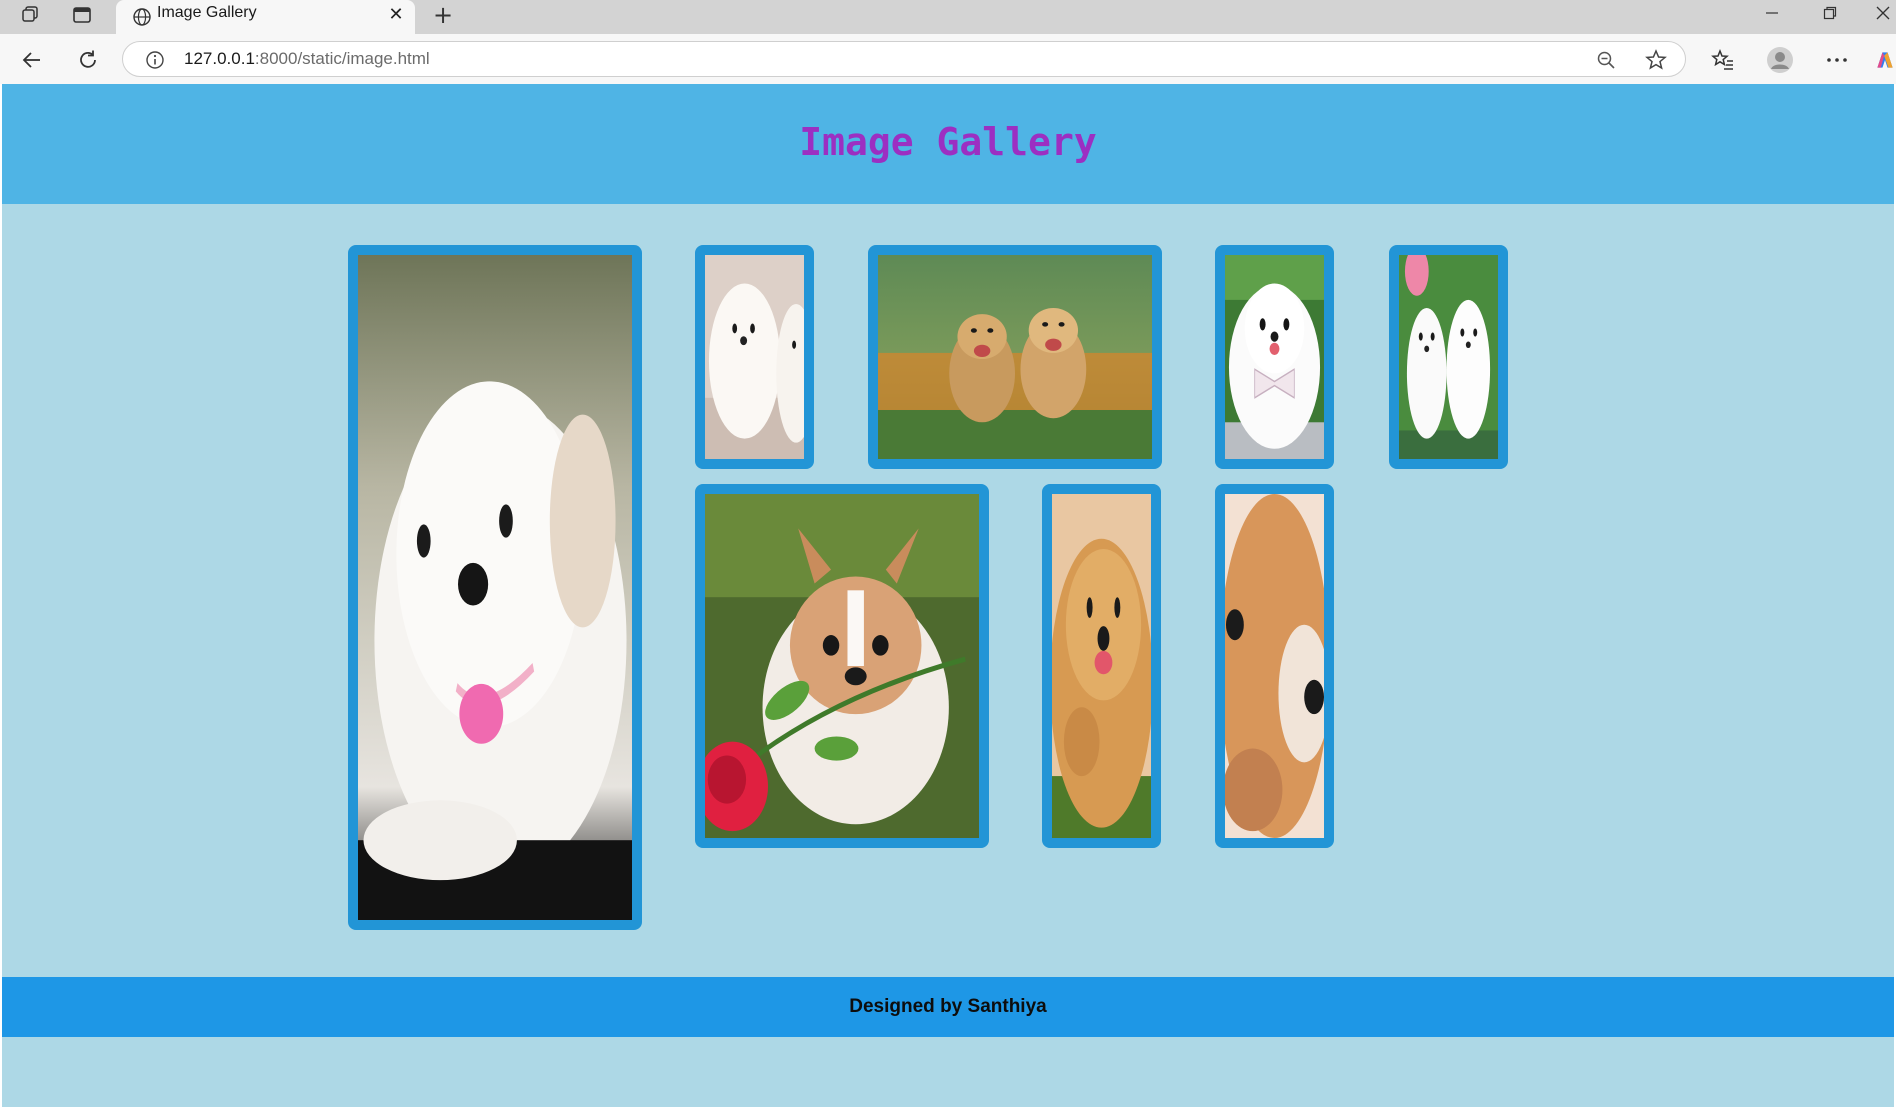 The width and height of the screenshot is (1896, 1107). I want to click on favorites-collection-icon, so click(1723, 60).